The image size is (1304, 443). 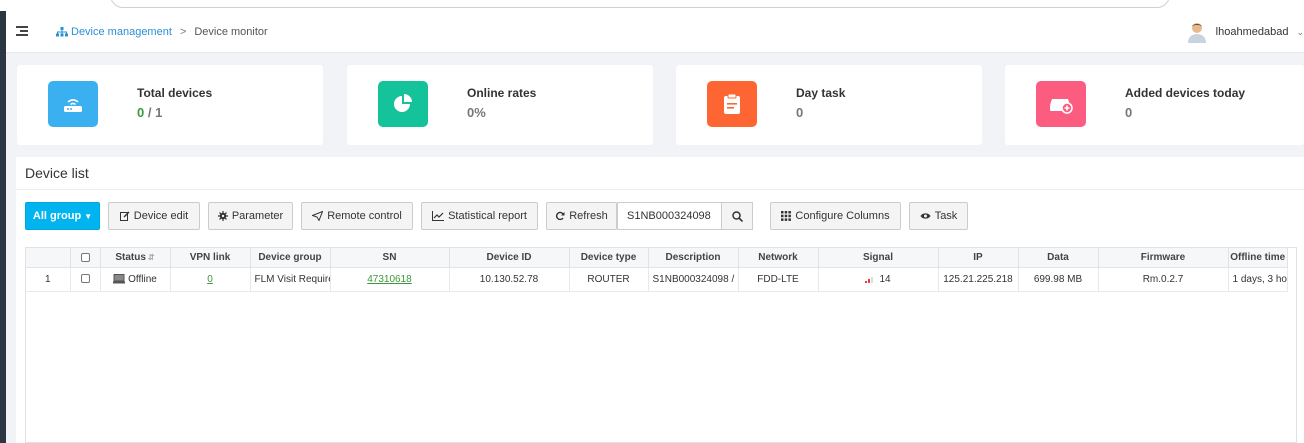 What do you see at coordinates (290, 258) in the screenshot?
I see `header-device-group: Device group` at bounding box center [290, 258].